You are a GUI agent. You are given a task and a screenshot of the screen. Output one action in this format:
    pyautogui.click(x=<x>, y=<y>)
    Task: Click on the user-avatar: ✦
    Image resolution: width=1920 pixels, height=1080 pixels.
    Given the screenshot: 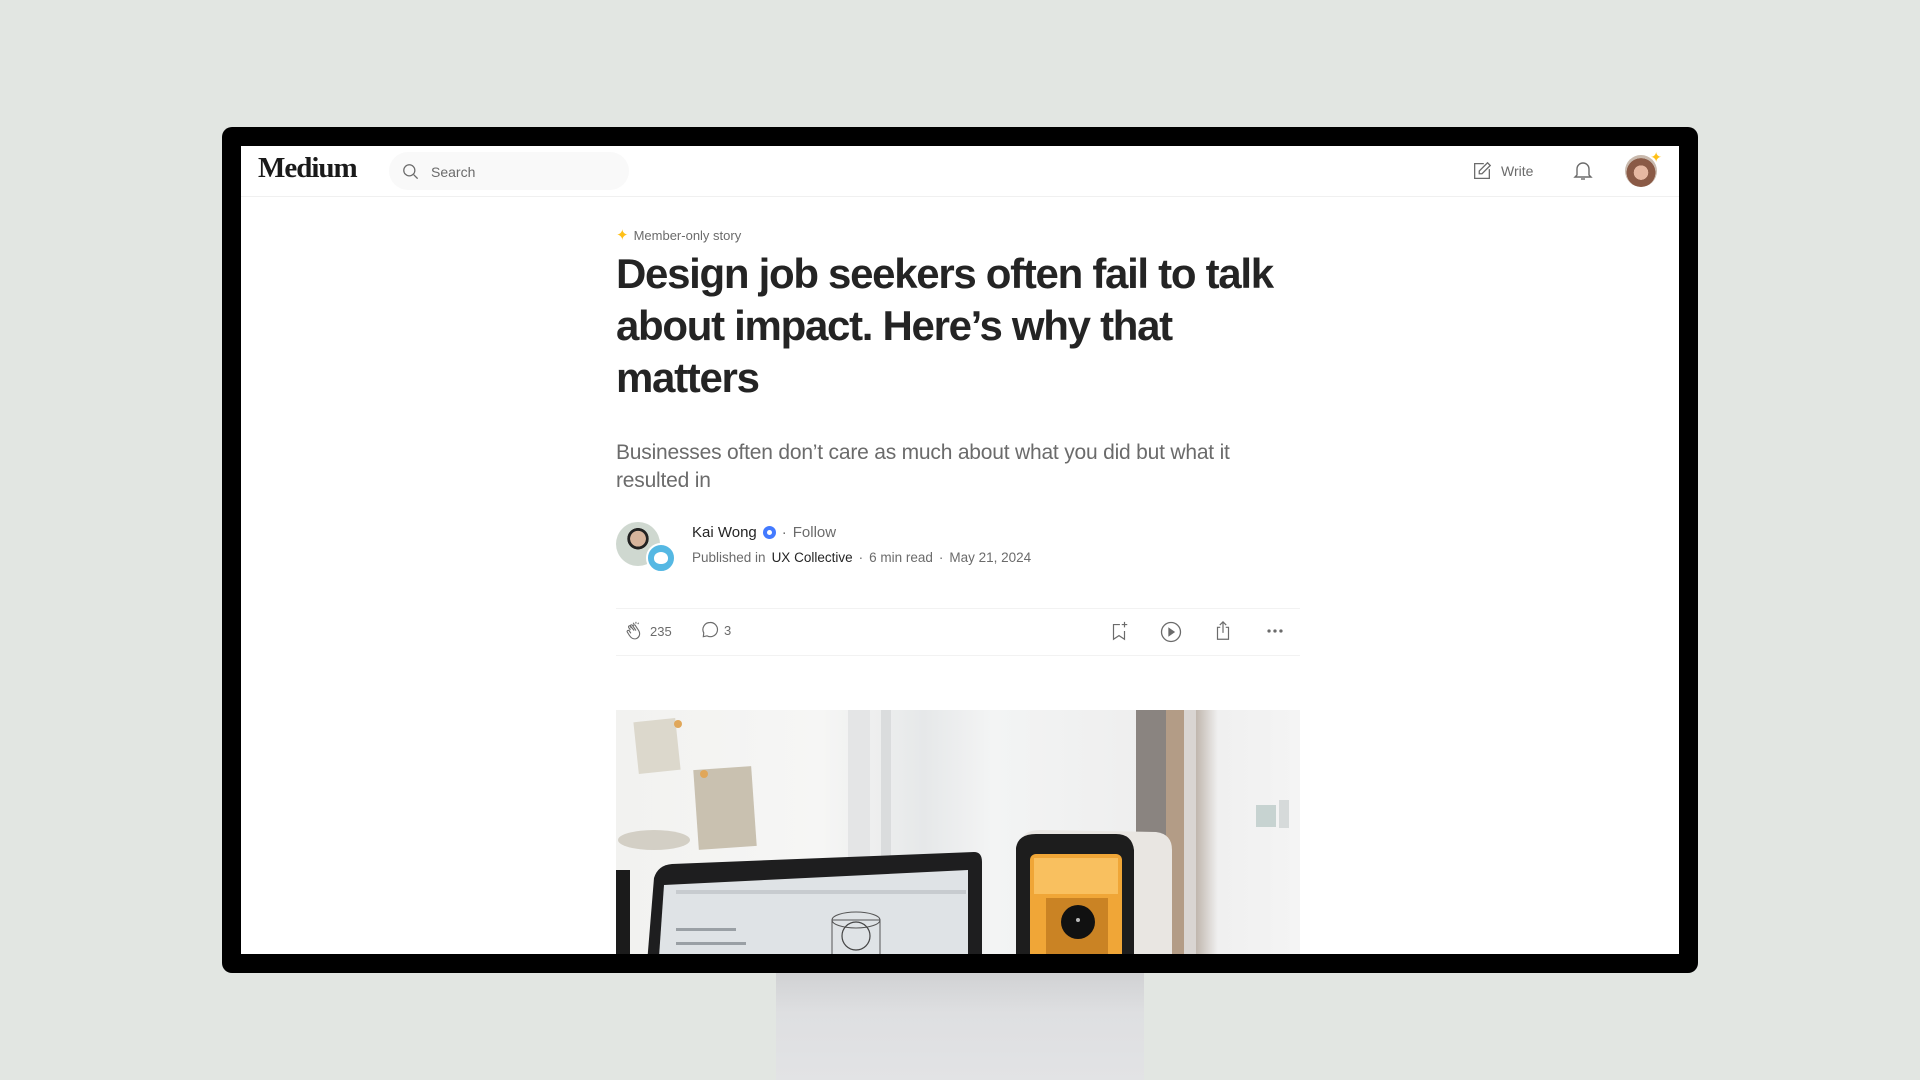 What is the action you would take?
    pyautogui.click(x=1643, y=168)
    